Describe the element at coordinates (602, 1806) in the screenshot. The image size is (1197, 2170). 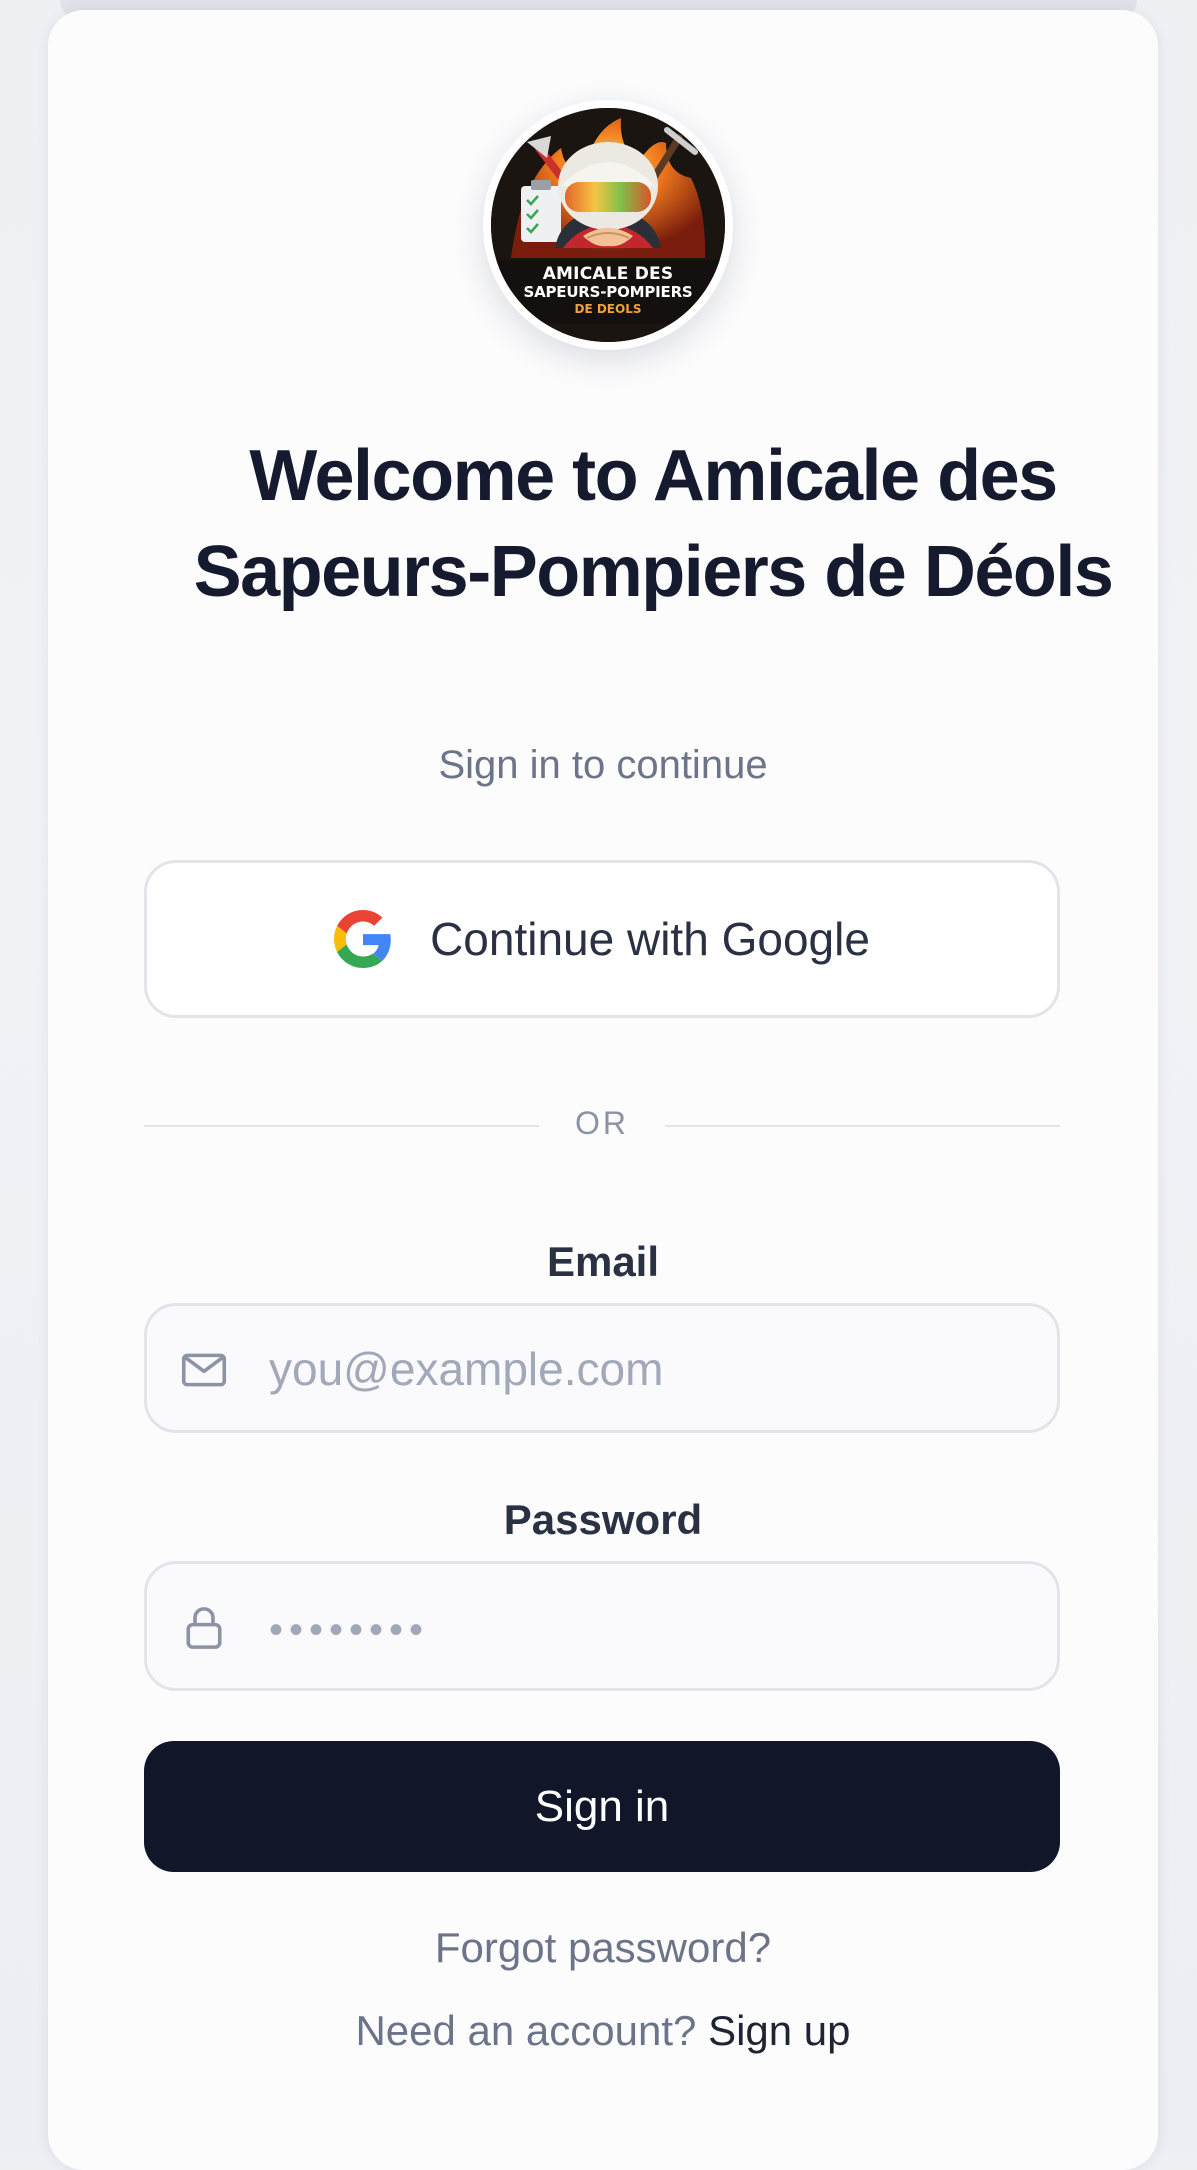
I see `sign-in-button: Sign in` at that location.